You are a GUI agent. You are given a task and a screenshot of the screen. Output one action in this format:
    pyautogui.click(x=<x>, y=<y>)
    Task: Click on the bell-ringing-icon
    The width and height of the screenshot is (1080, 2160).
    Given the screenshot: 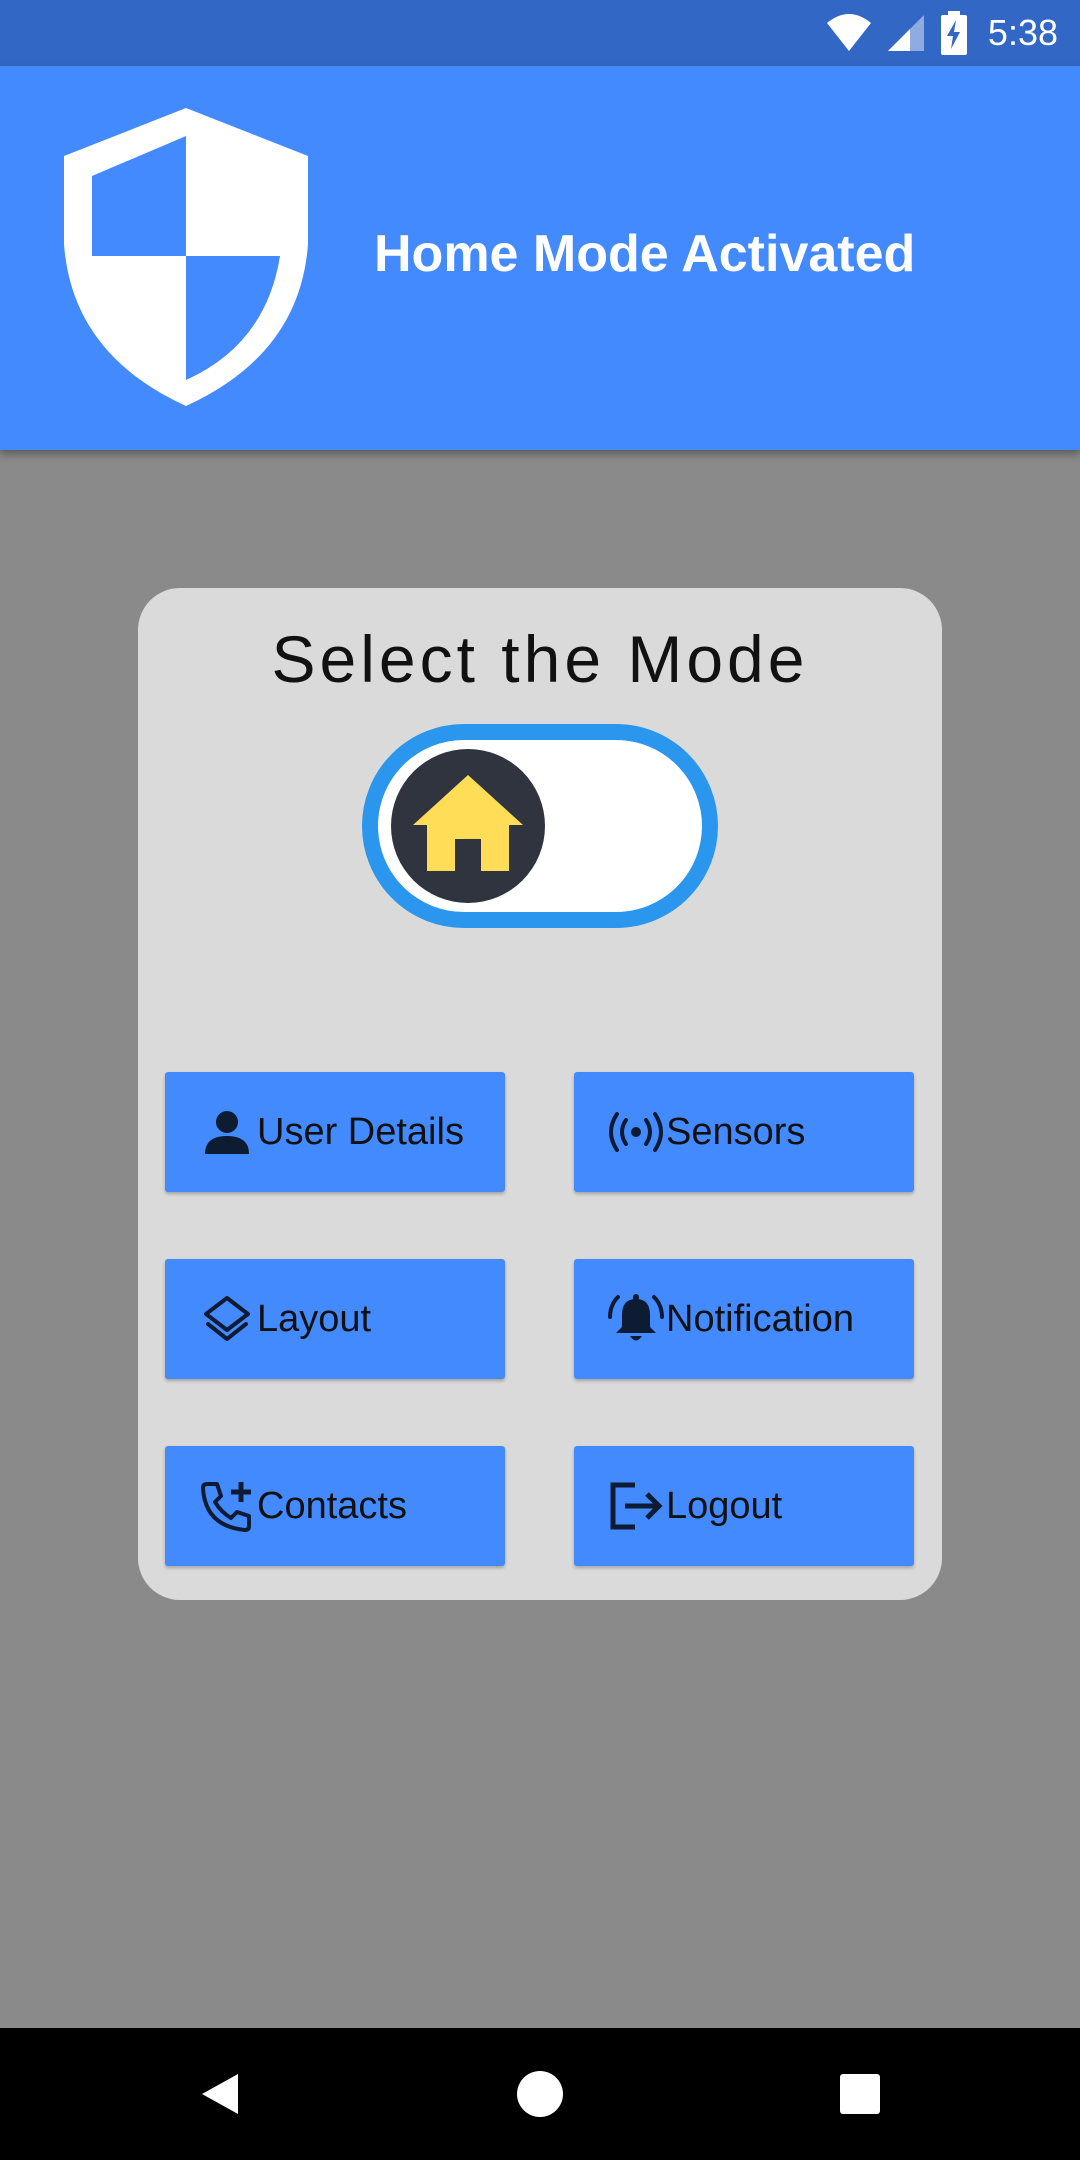 What is the action you would take?
    pyautogui.click(x=636, y=1319)
    